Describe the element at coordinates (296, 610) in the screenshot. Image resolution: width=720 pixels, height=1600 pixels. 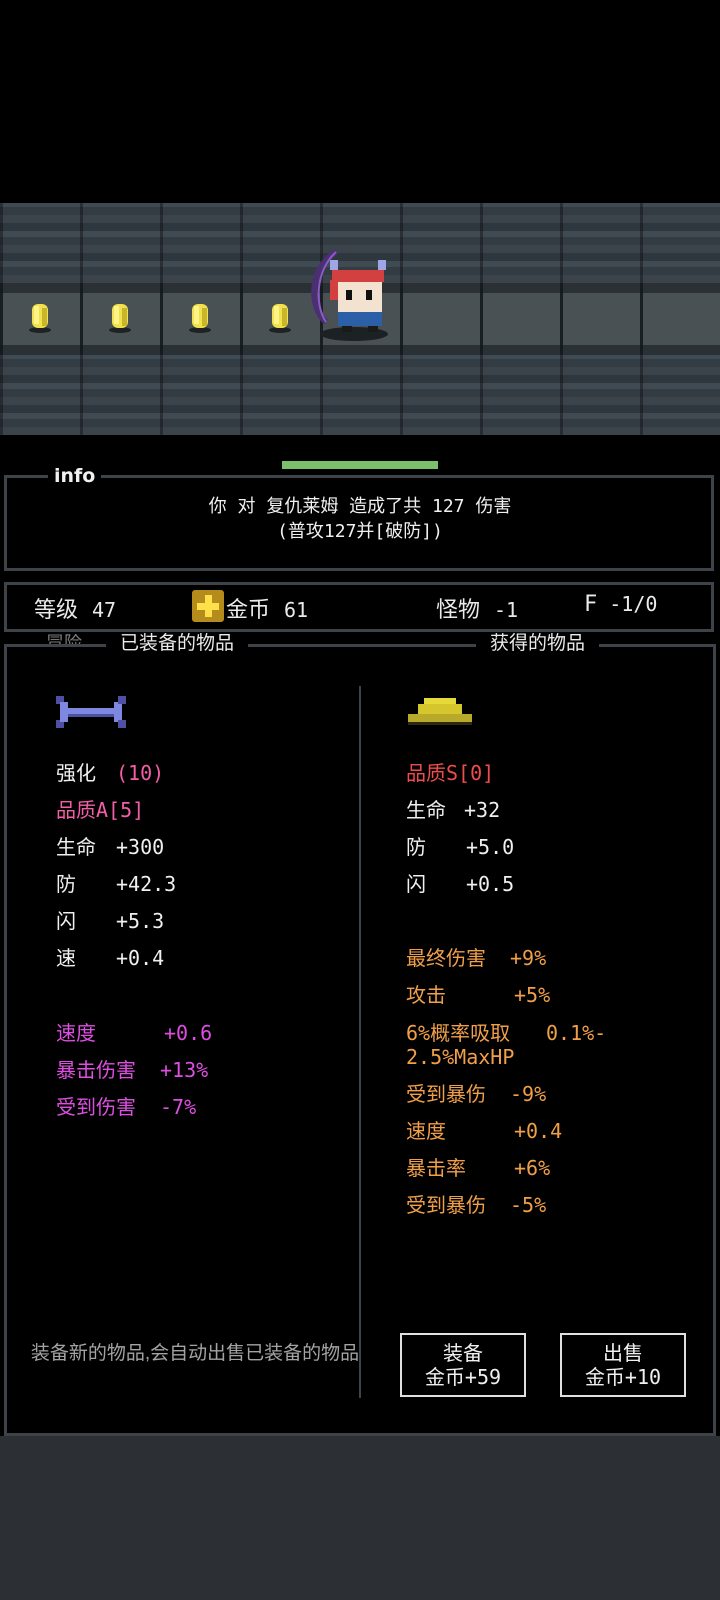
I see `gold-value: 61` at that location.